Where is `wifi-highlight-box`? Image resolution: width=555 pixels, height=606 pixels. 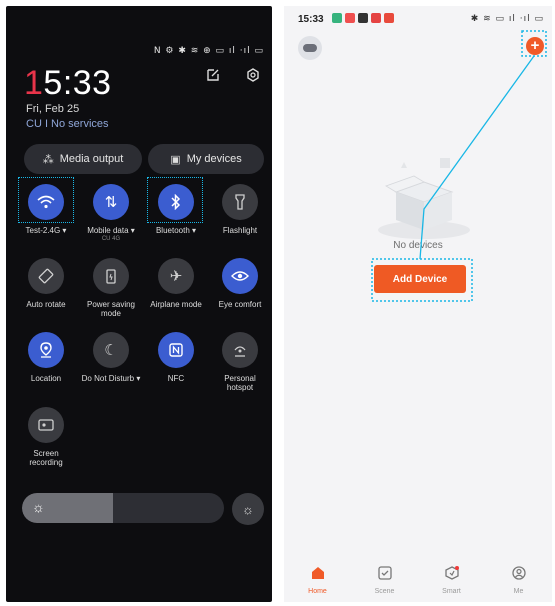
wifi-highlight-box is located at coordinates (46, 200).